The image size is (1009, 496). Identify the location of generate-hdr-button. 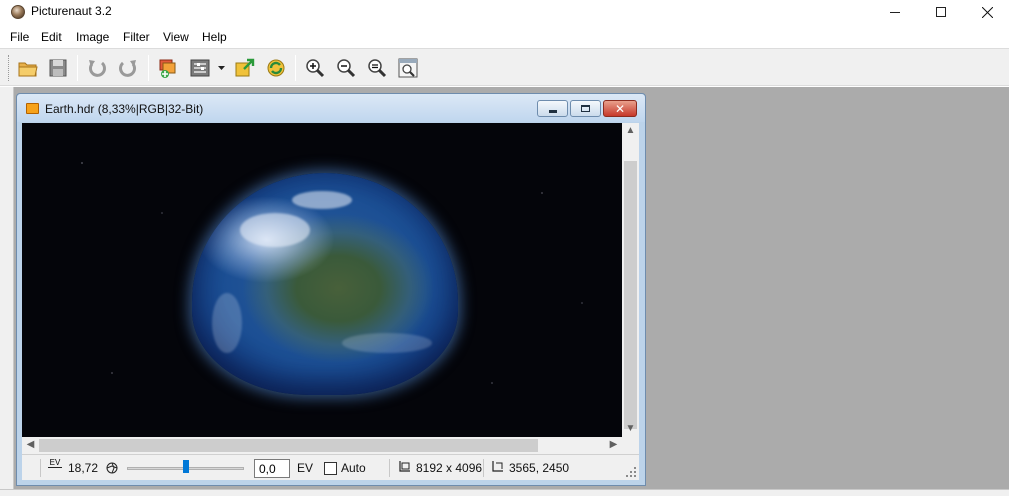
(168, 68).